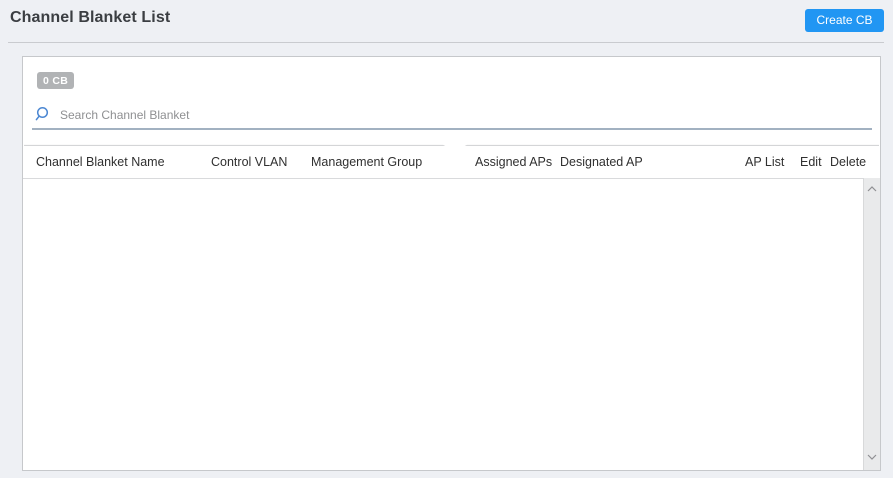 The width and height of the screenshot is (893, 478). I want to click on chevron-down-icon, so click(872, 457).